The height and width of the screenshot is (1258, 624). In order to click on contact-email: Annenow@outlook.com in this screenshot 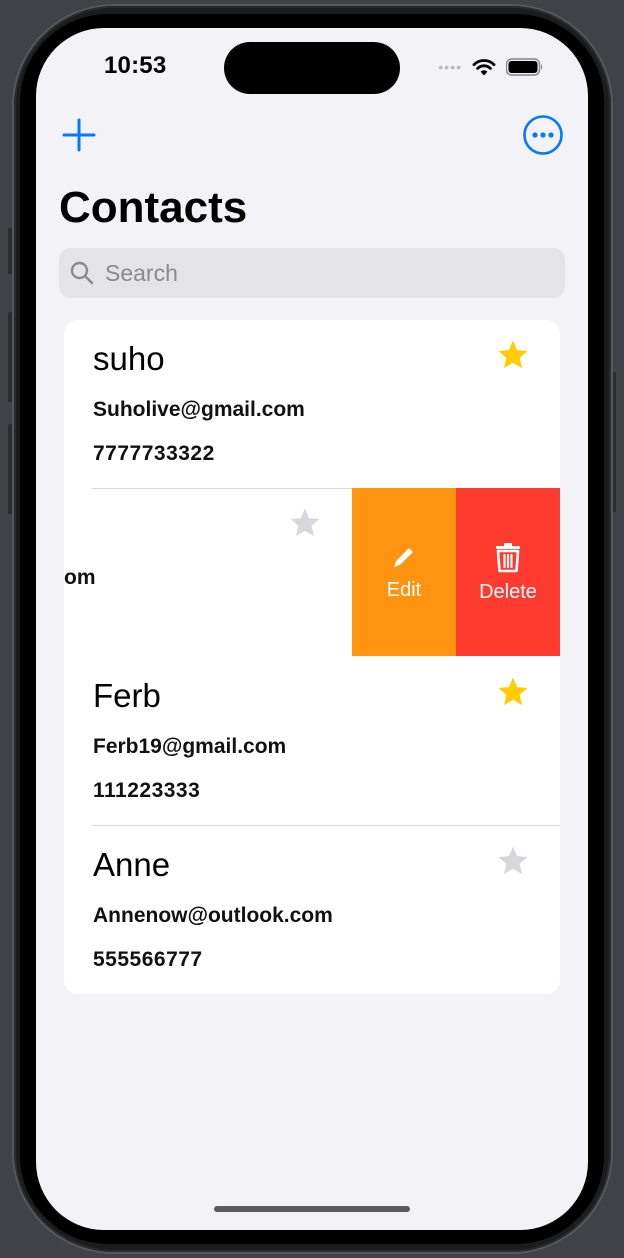, I will do `click(213, 915)`.